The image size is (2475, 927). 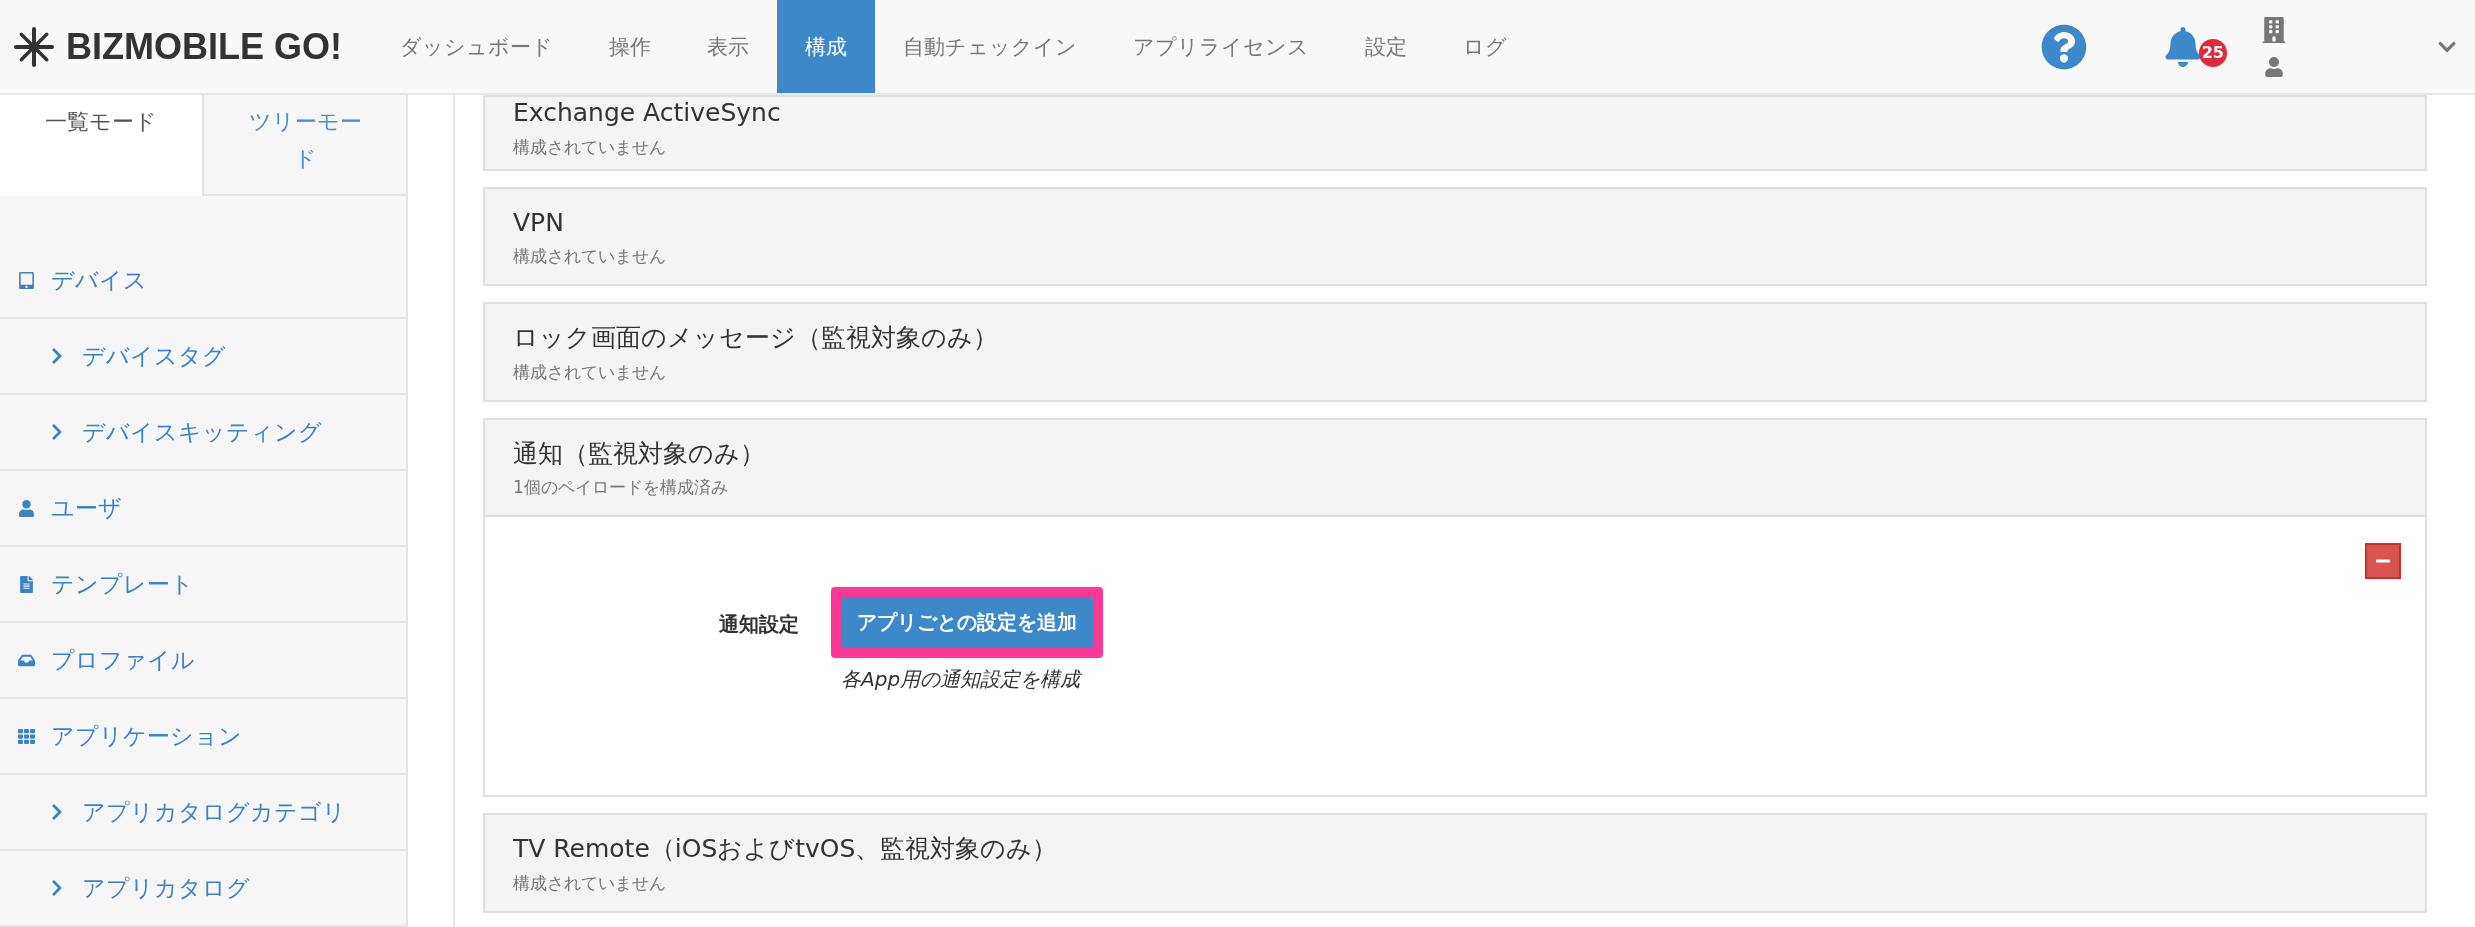 What do you see at coordinates (1386, 46) in the screenshot?
I see `nav-tab: 設定` at bounding box center [1386, 46].